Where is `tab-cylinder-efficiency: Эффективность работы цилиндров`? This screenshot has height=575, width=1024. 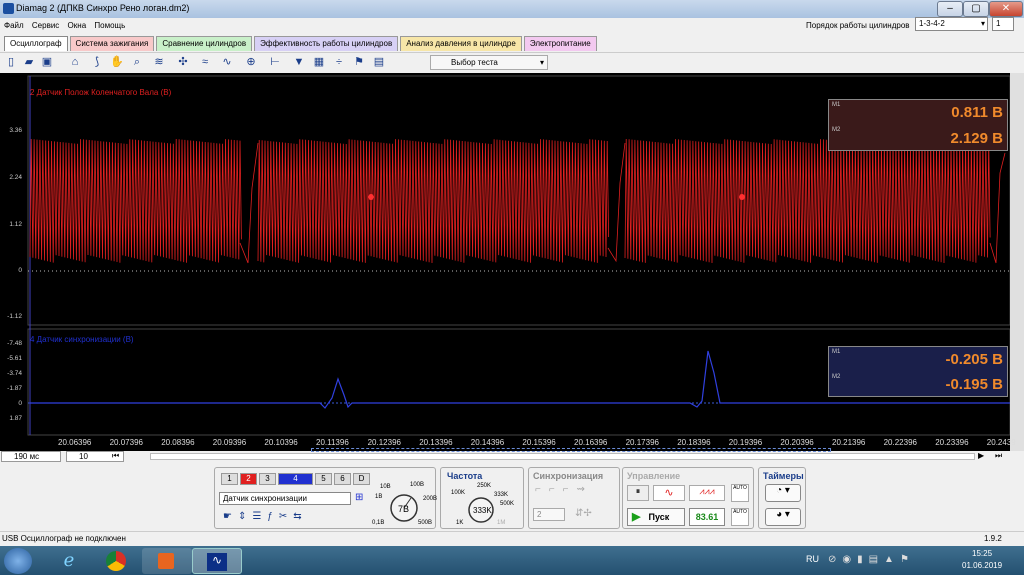
tab-cylinder-efficiency: Эффективность работы цилиндров is located at coordinates (326, 43).